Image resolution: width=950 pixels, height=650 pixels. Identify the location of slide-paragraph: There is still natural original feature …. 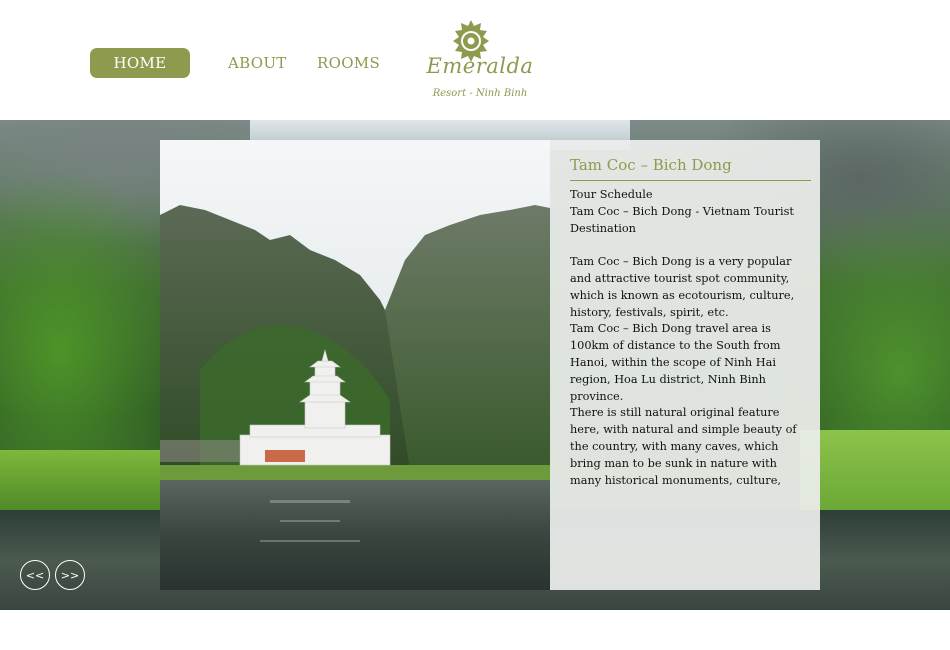
(683, 446).